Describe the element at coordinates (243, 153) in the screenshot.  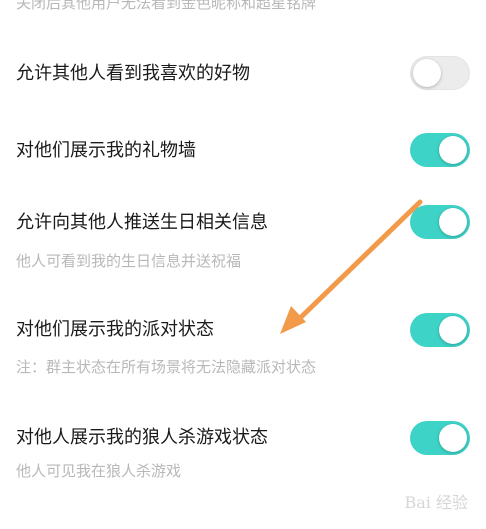
I see `setting-row-gift-wall: 对他们展示我的礼物墙` at that location.